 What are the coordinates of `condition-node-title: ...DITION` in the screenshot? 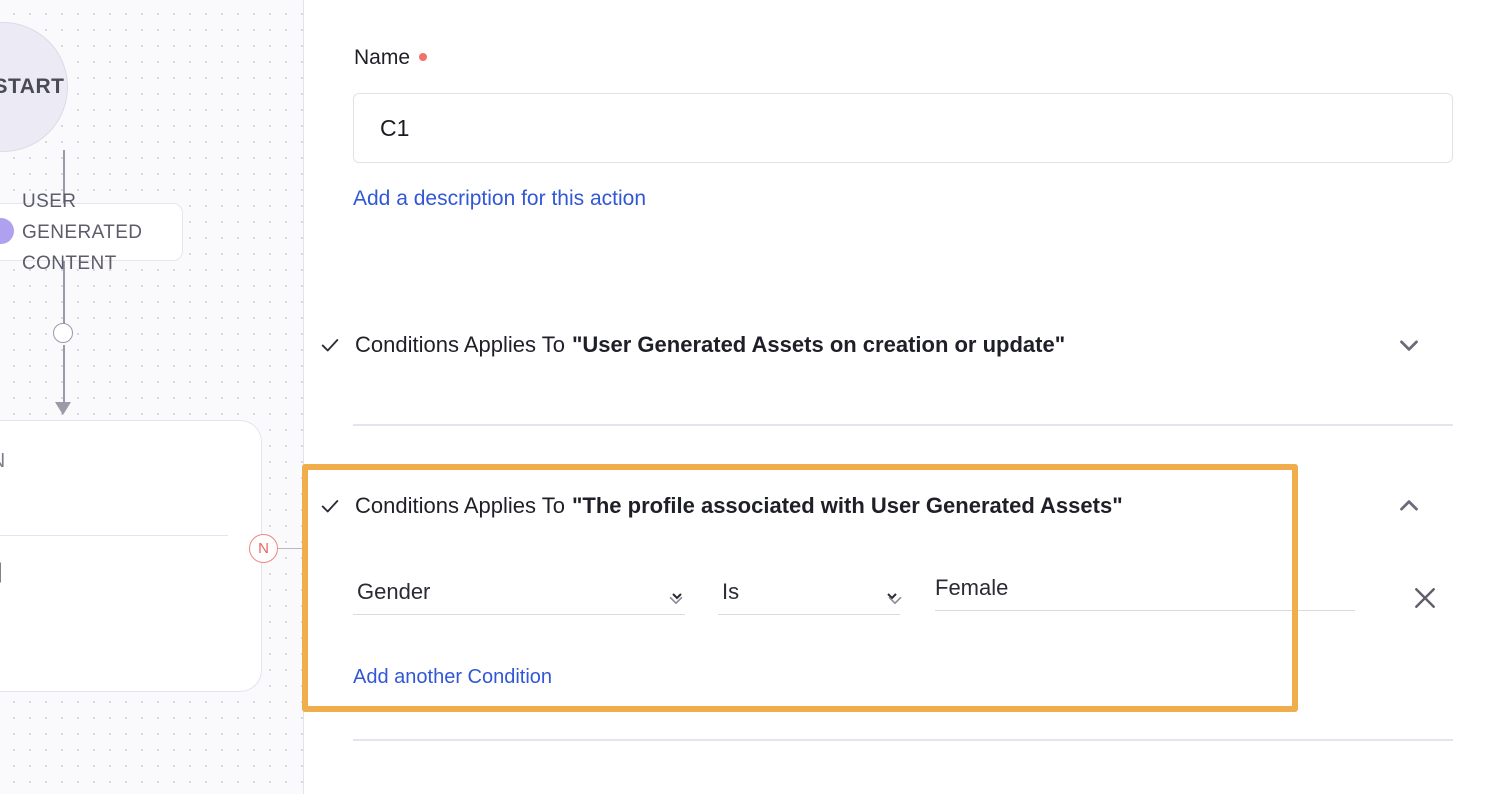 It's located at (3, 461).